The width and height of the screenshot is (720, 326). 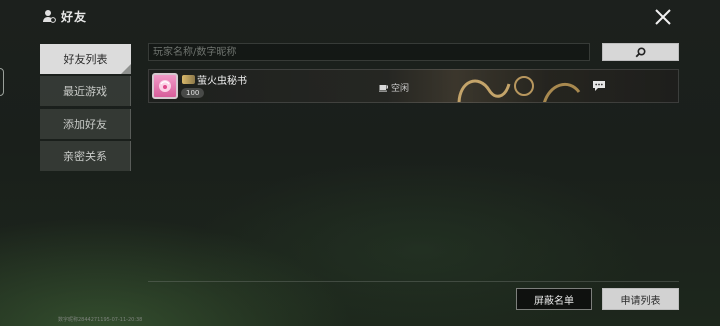 What do you see at coordinates (519, 89) in the screenshot?
I see `row-background-decor` at bounding box center [519, 89].